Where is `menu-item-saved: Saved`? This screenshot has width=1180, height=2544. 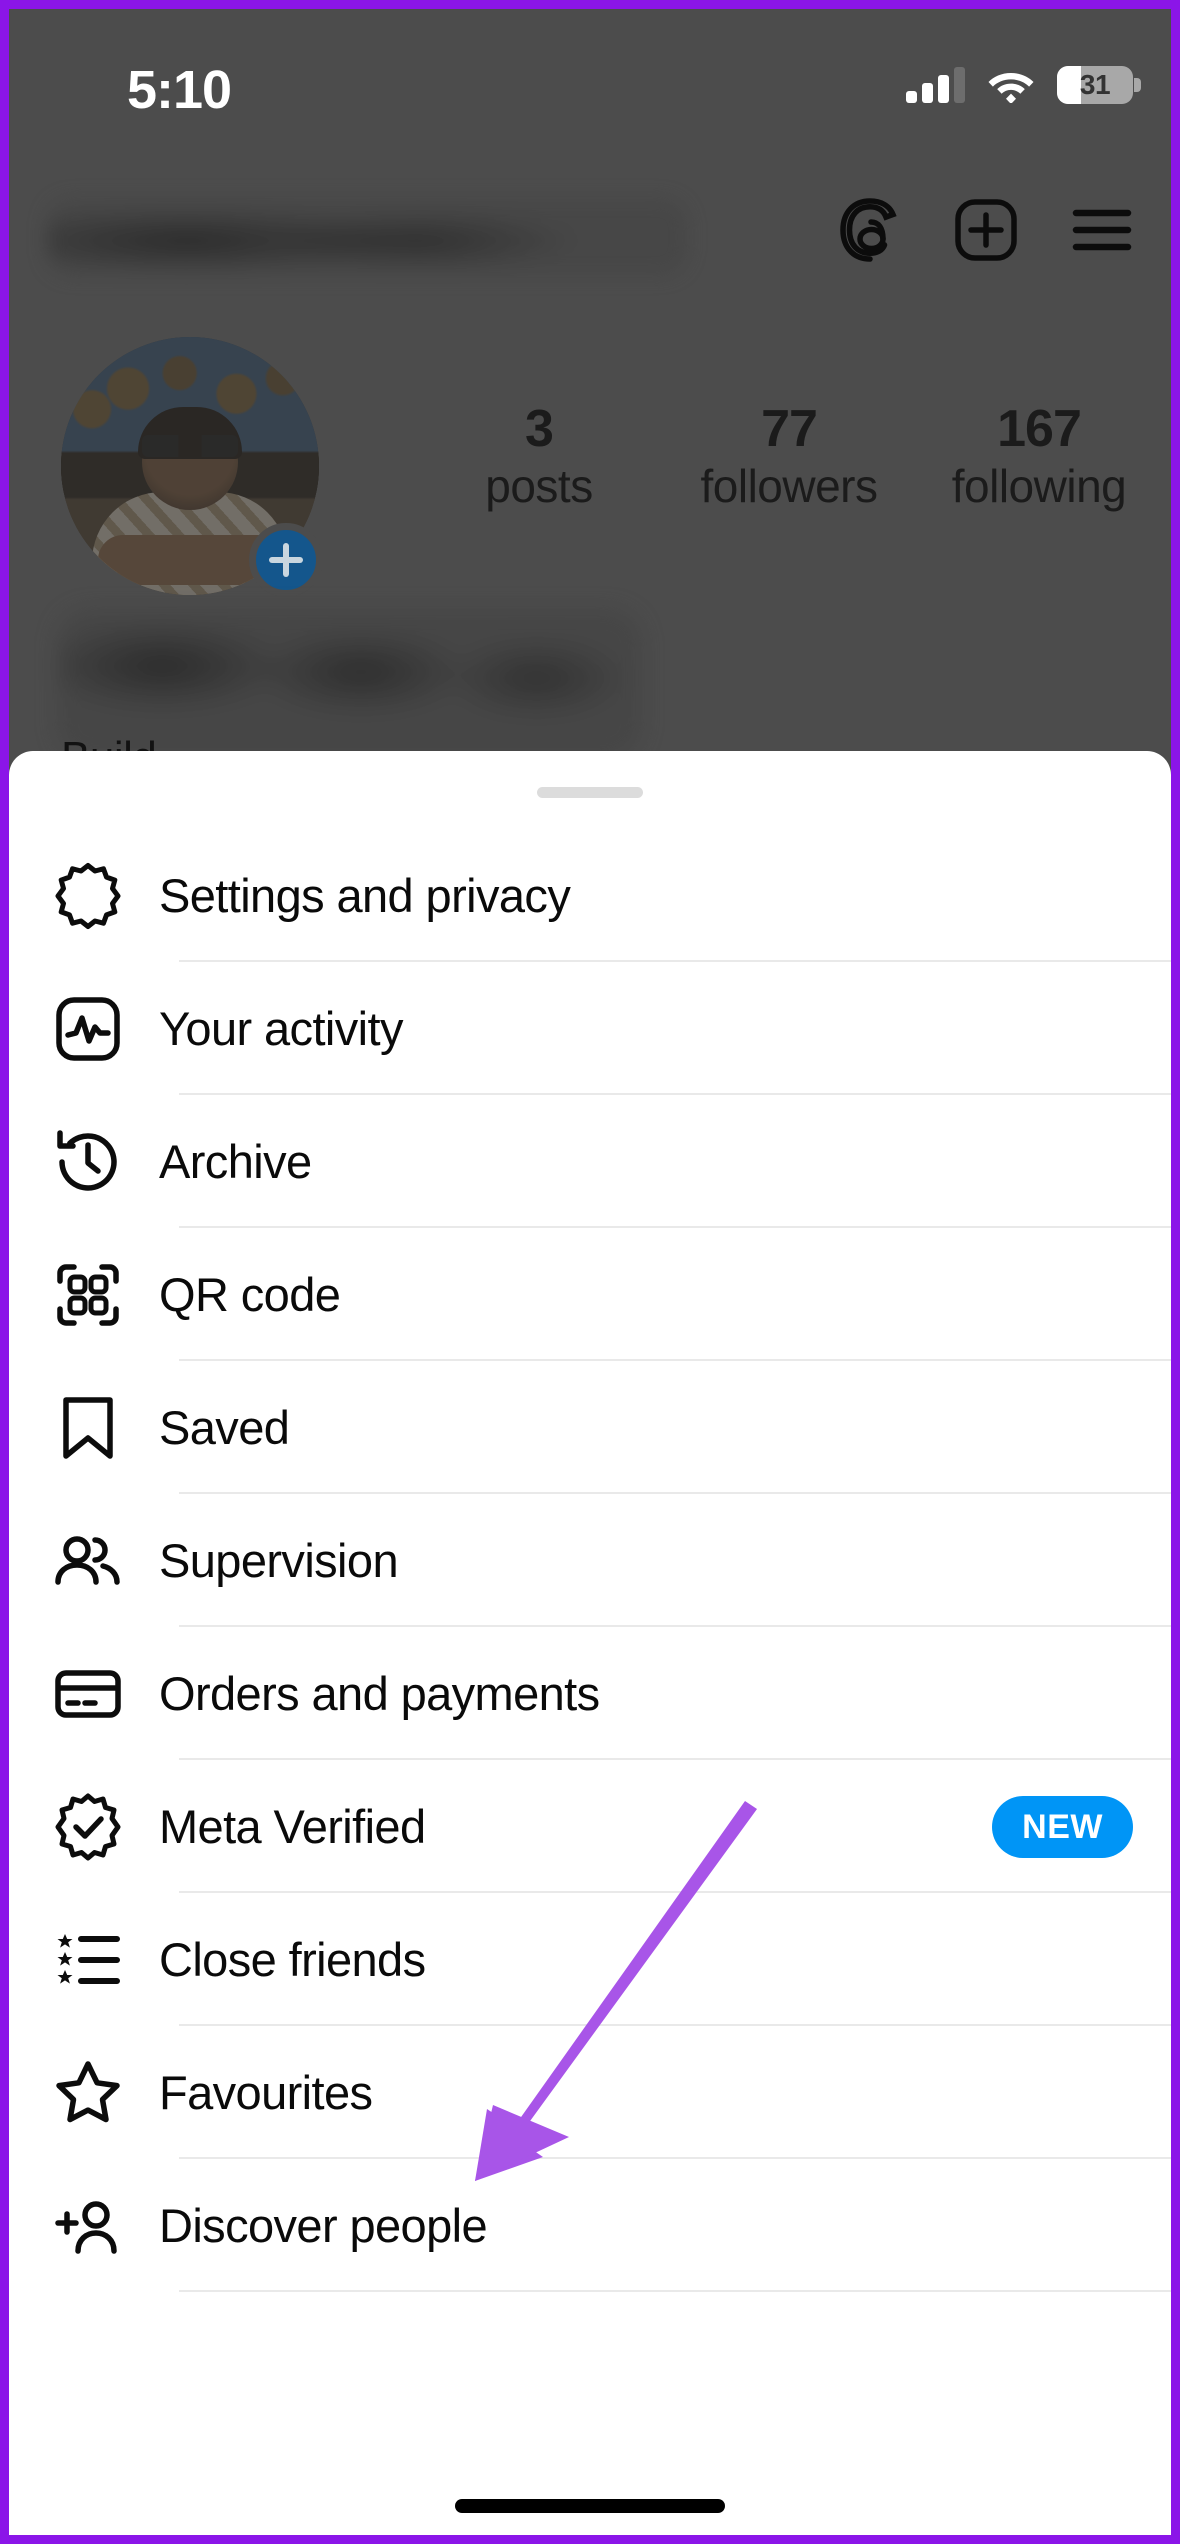
menu-item-saved: Saved is located at coordinates (590, 1427).